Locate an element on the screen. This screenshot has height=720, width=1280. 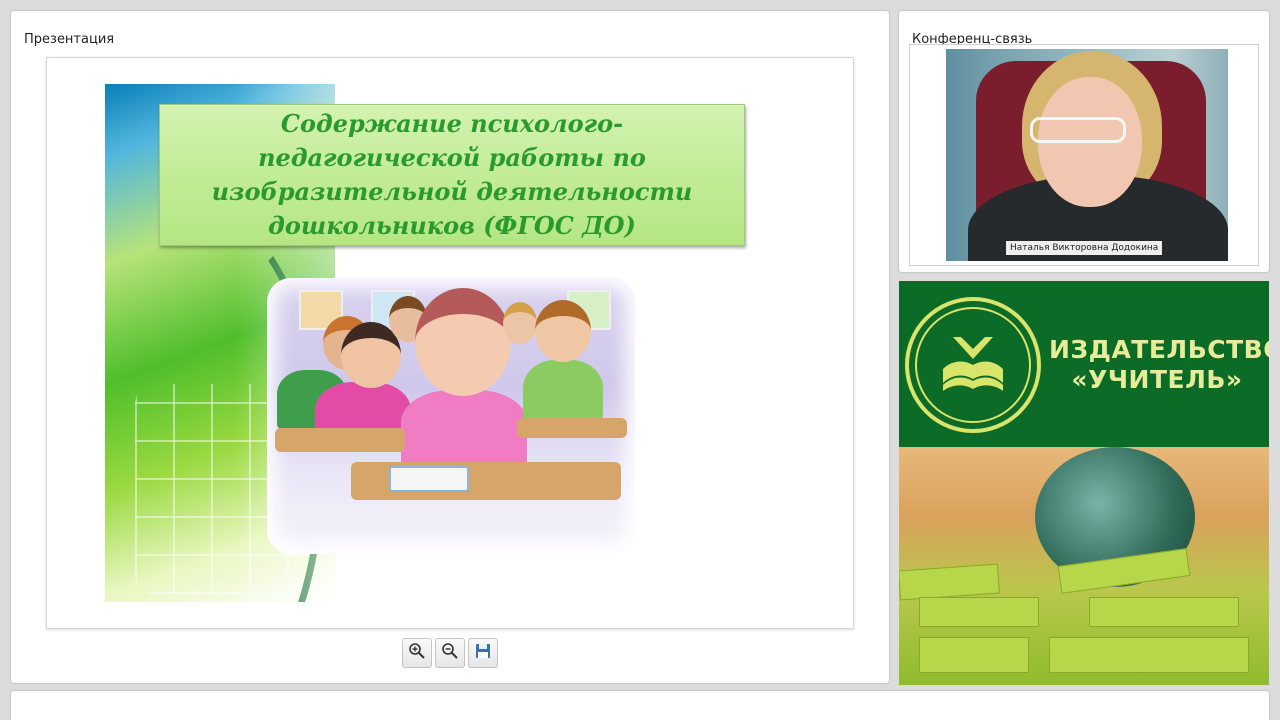
slide-toolbar is located at coordinates (450, 653).